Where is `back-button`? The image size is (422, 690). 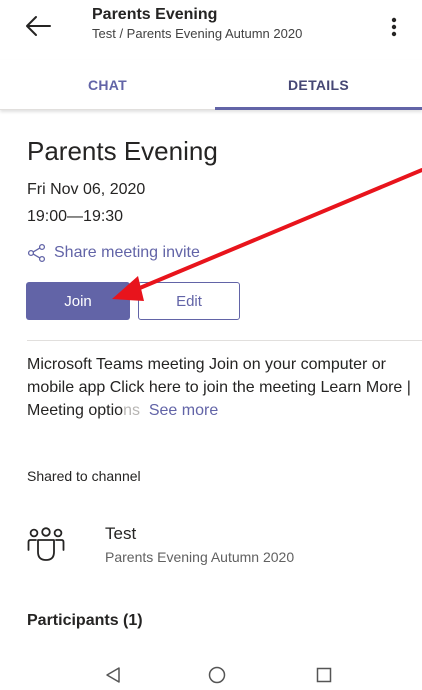 back-button is located at coordinates (38, 26).